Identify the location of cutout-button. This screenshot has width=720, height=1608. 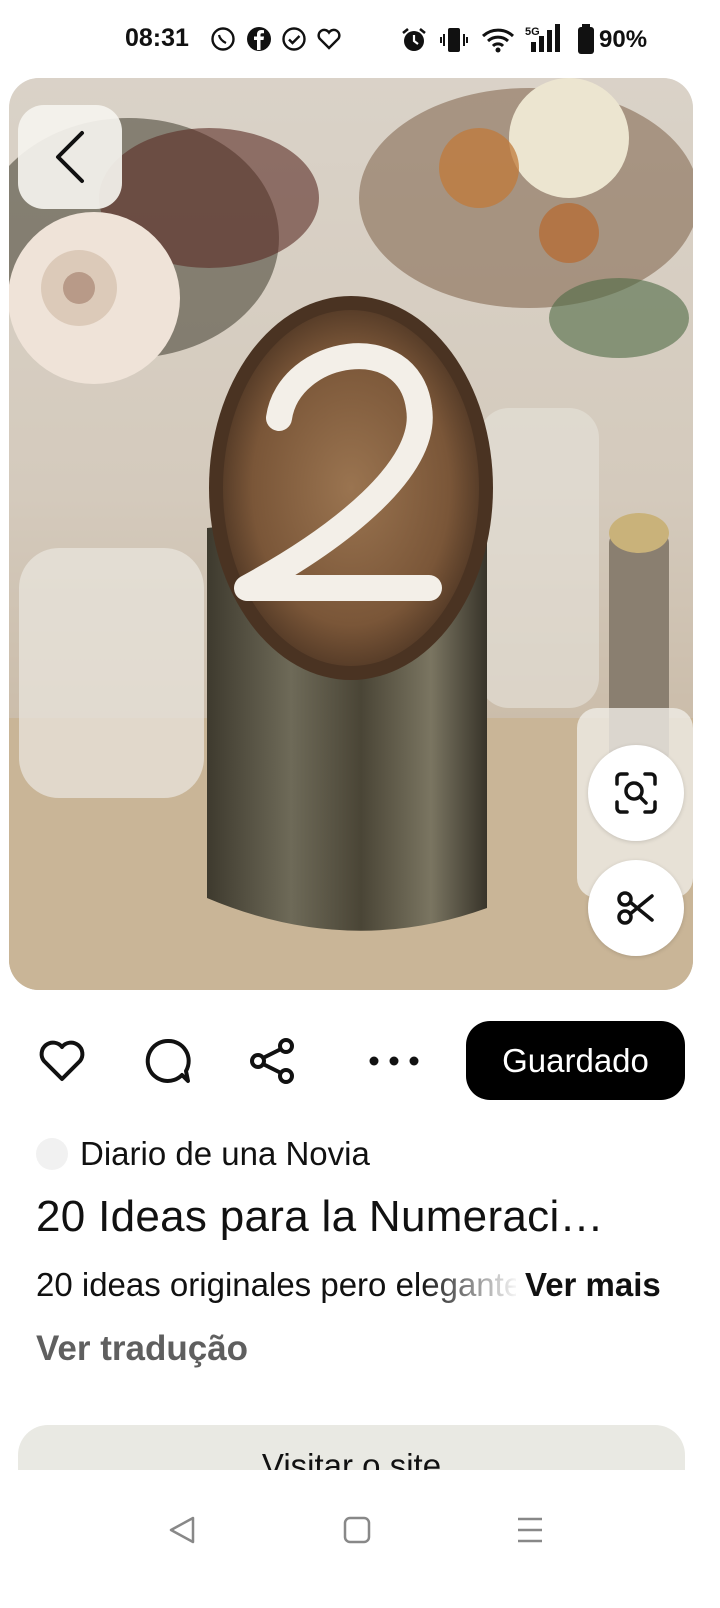
(636, 908).